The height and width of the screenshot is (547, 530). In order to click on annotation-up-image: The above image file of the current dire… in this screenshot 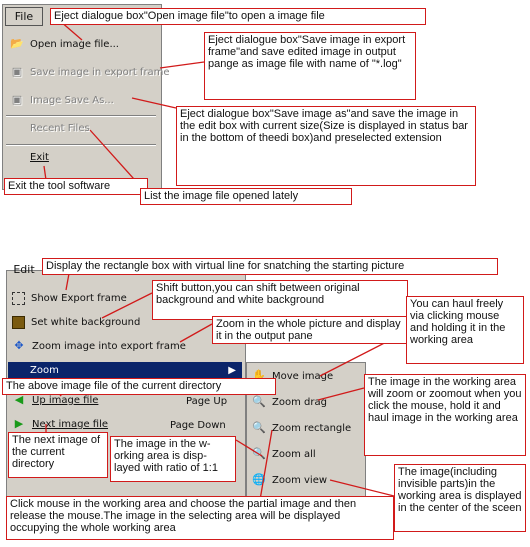, I will do `click(139, 386)`.